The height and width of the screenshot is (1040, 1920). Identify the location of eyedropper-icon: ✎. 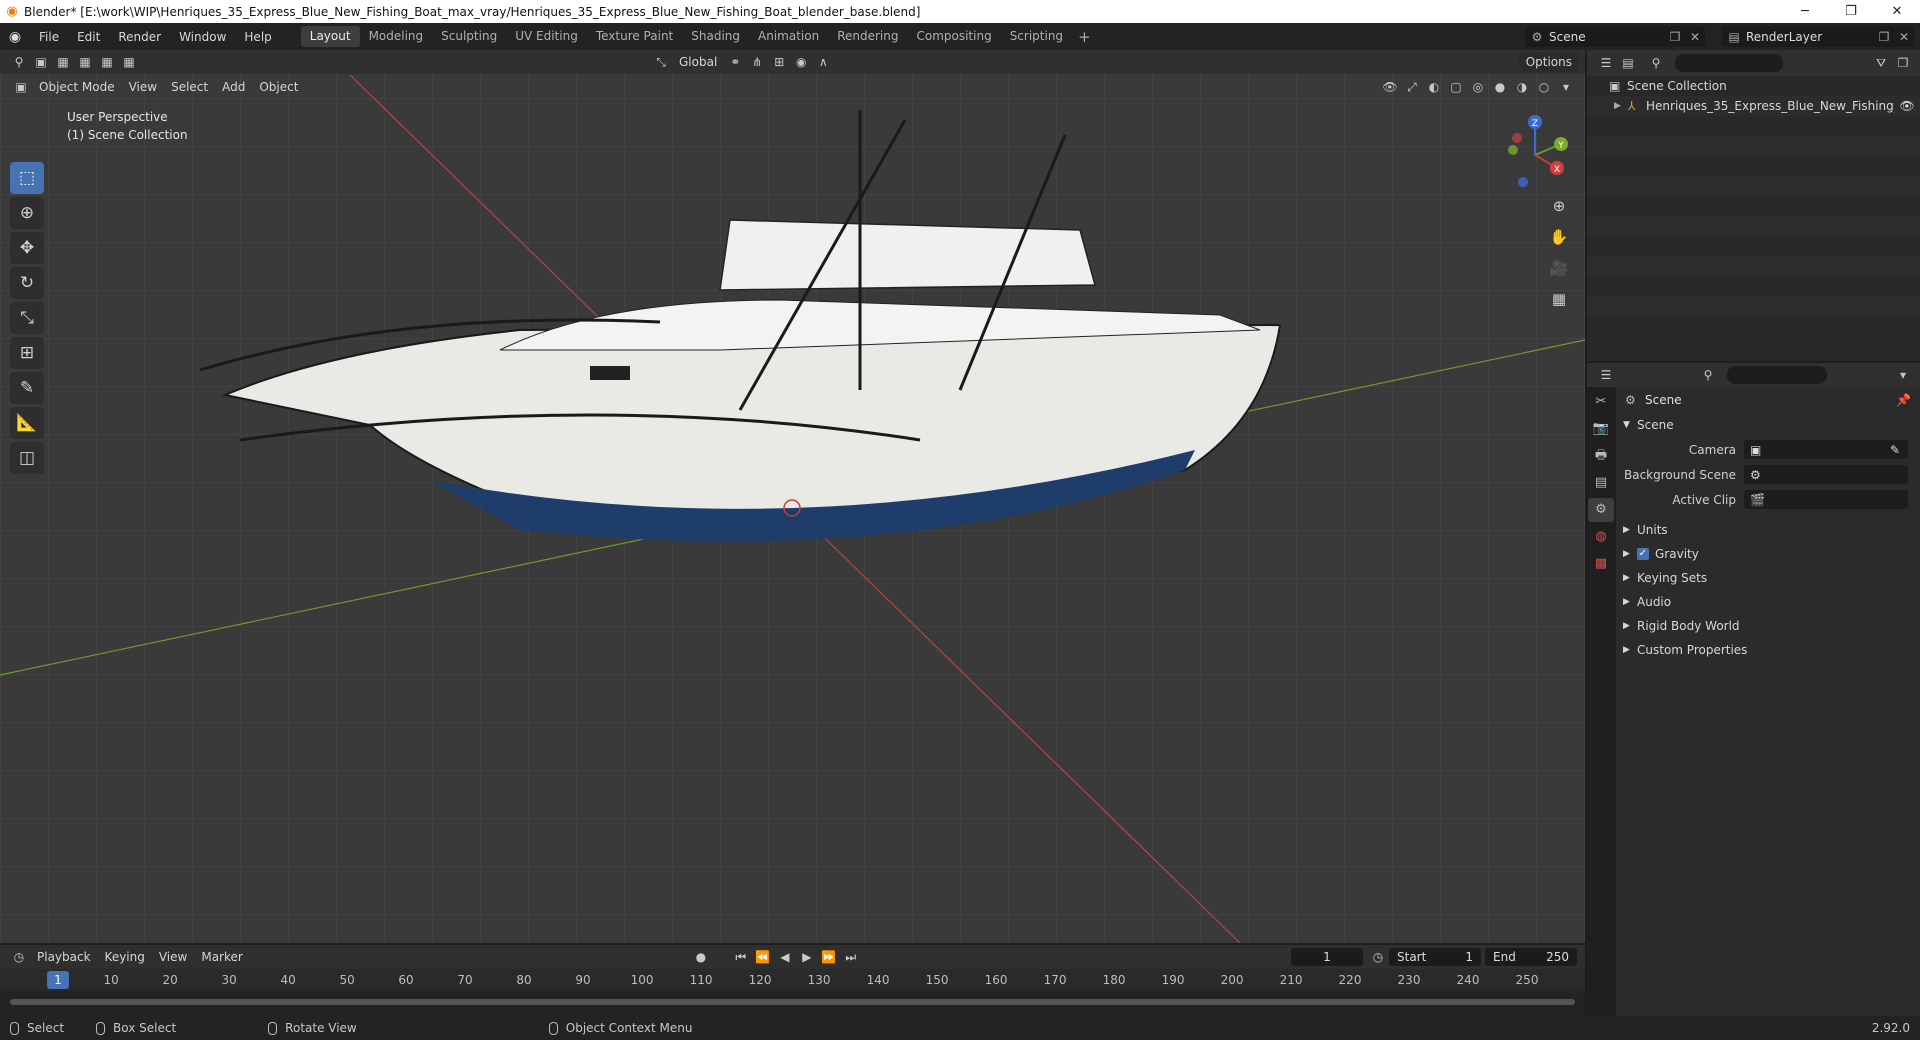
(1899, 450).